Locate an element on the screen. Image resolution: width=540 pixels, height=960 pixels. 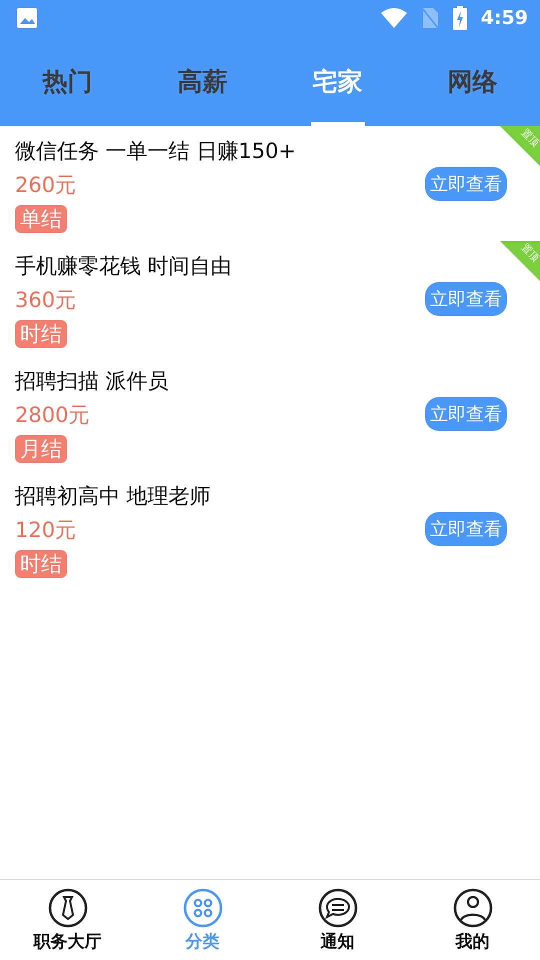
no-sim-icon is located at coordinates (429, 18).